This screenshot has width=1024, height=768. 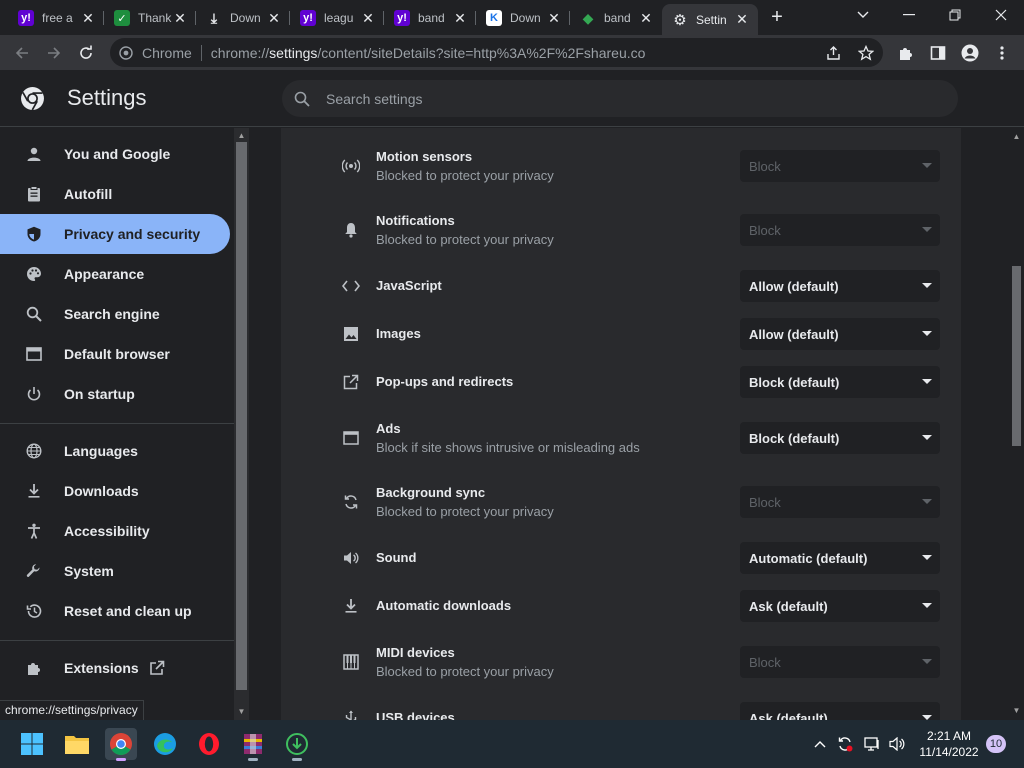 What do you see at coordinates (115, 531) in the screenshot?
I see `sidebar-item-accessibility: Accessibility` at bounding box center [115, 531].